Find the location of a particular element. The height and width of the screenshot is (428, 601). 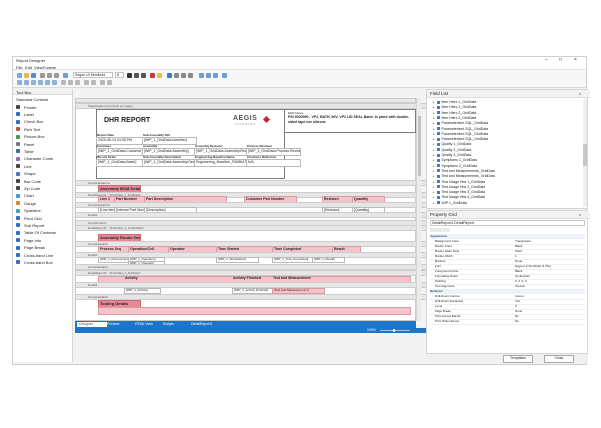

toolbox-item: Page Info is located at coordinates (43, 240).